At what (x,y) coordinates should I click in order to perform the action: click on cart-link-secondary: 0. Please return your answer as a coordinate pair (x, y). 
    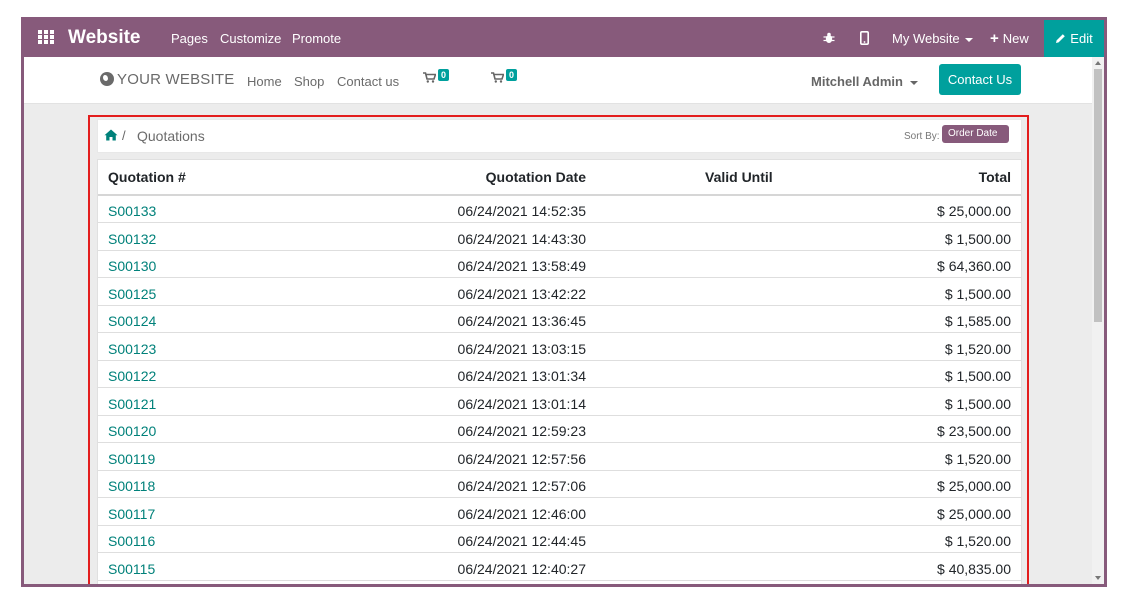
    Looking at the image, I should click on (504, 77).